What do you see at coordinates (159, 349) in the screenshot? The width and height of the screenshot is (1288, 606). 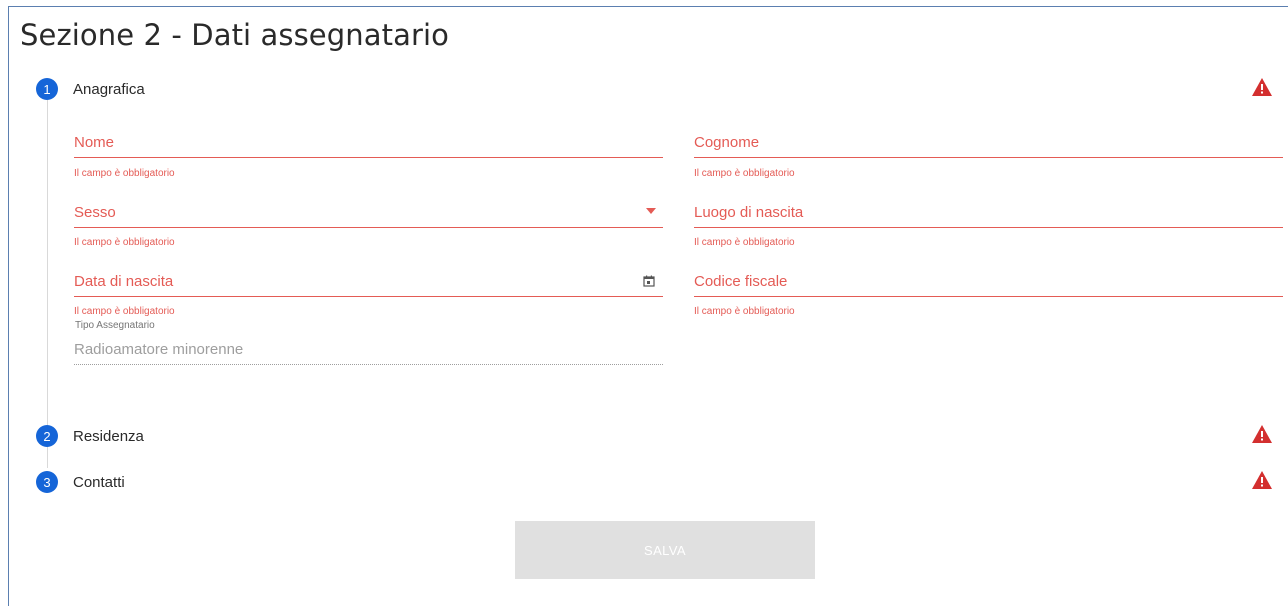 I see `tipo-assegnatario-value: Radioamatore minorenne` at bounding box center [159, 349].